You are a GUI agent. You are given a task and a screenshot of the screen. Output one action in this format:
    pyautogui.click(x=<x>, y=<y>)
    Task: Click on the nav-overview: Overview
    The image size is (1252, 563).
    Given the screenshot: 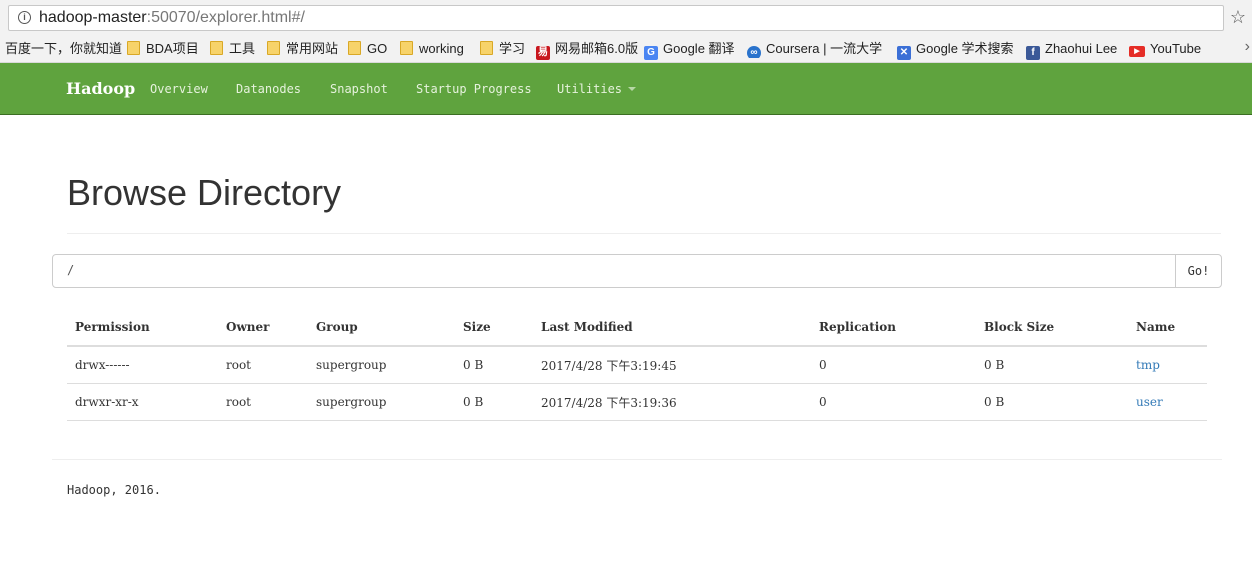 What is the action you would take?
    pyautogui.click(x=179, y=89)
    